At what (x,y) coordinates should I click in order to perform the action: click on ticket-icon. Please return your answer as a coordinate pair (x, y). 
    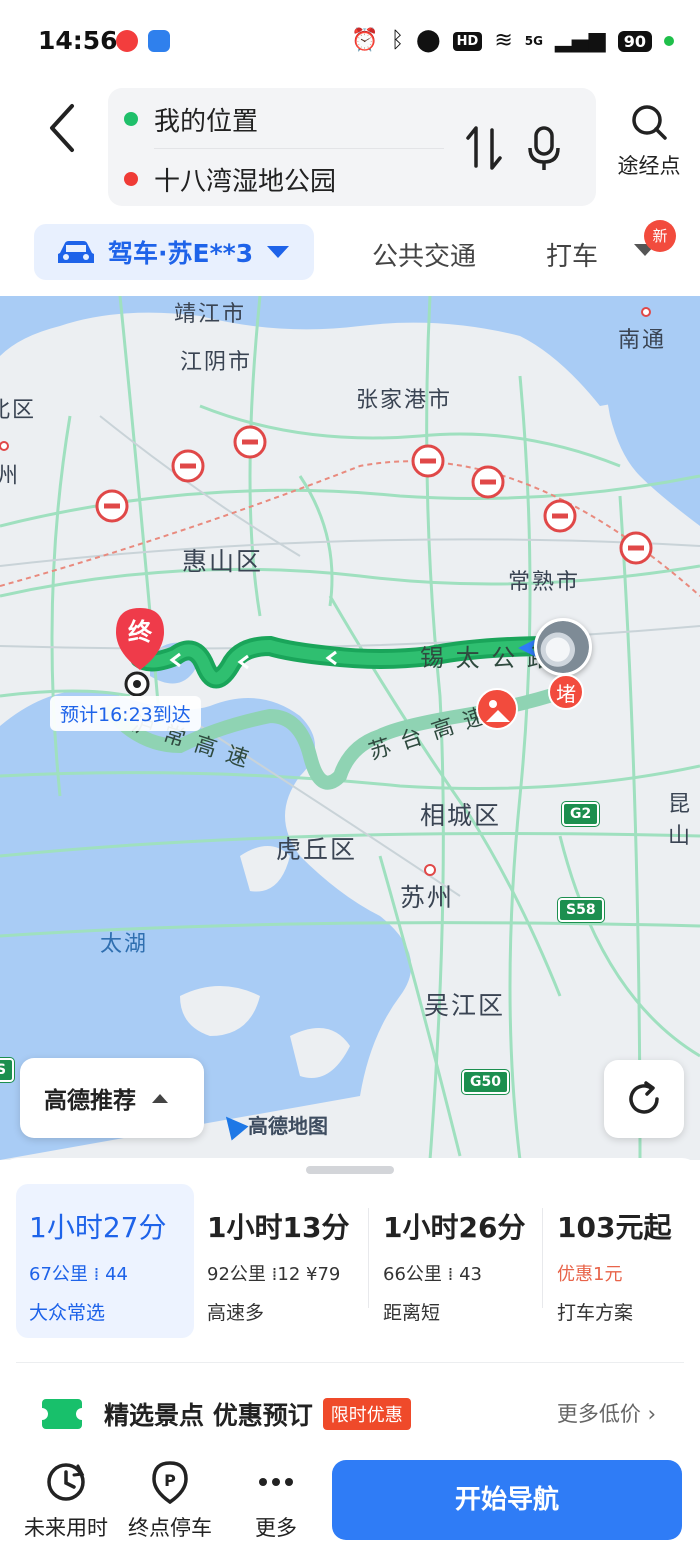
    Looking at the image, I should click on (62, 1414).